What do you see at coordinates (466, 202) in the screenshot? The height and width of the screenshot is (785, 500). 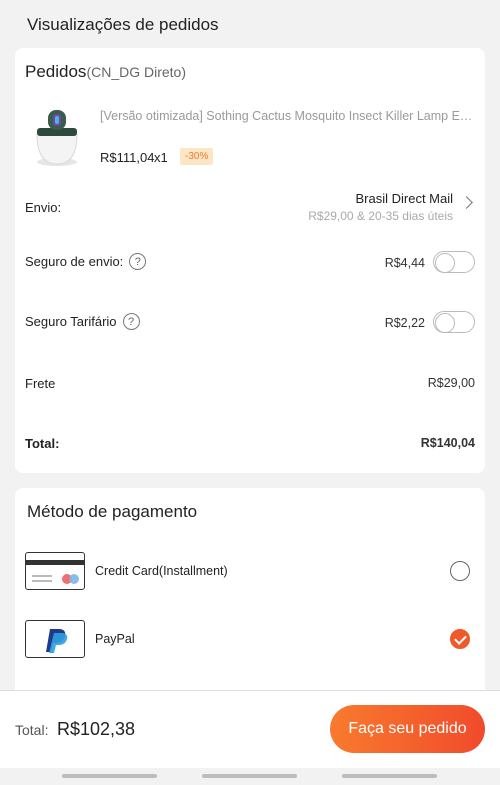 I see `chevron-right-icon` at bounding box center [466, 202].